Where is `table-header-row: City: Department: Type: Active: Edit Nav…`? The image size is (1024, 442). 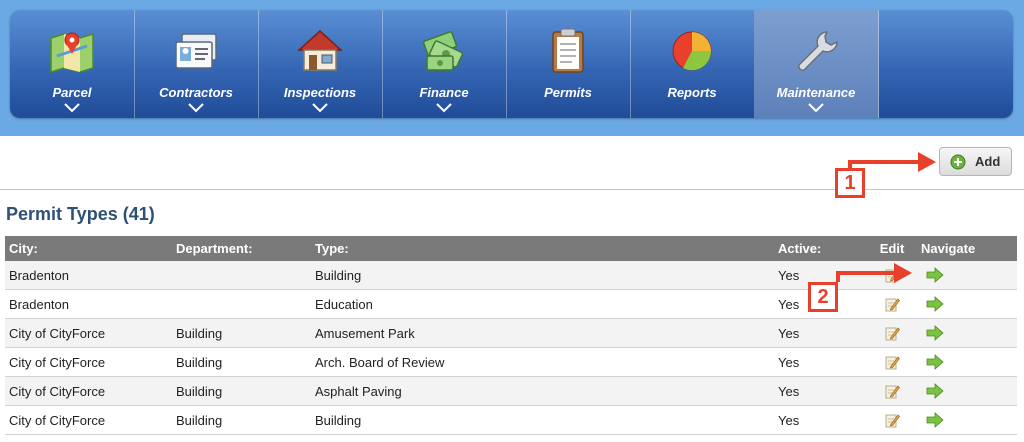 table-header-row: City: Department: Type: Active: Edit Nav… is located at coordinates (511, 248).